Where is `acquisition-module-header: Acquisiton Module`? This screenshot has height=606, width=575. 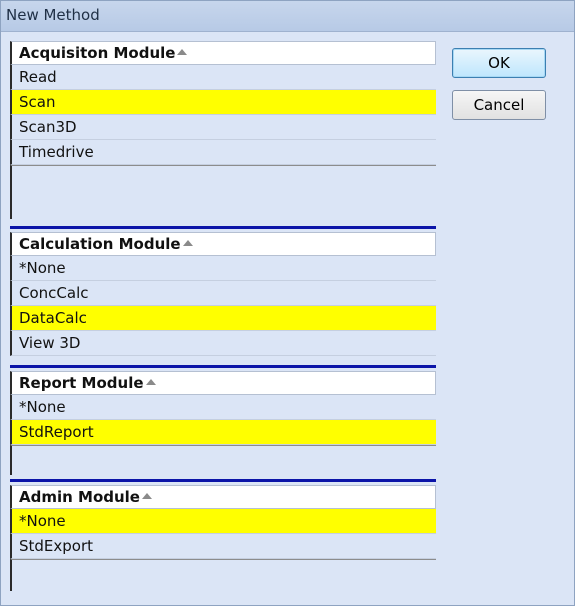
acquisition-module-header: Acquisiton Module is located at coordinates (223, 53).